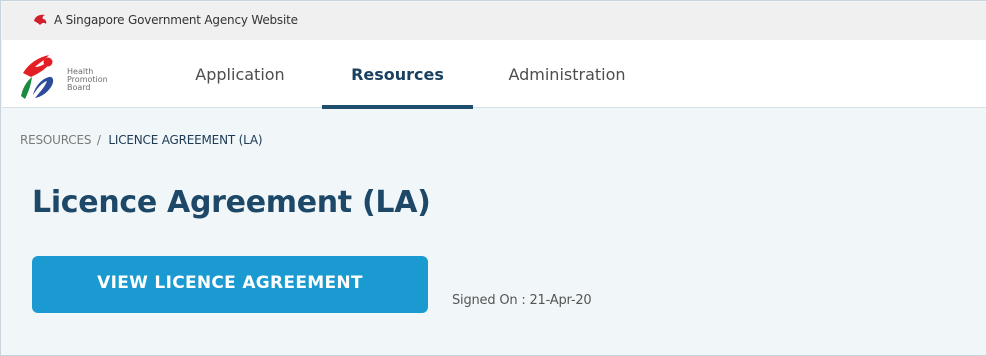 The image size is (986, 356). I want to click on nav-application: Application, so click(240, 74).